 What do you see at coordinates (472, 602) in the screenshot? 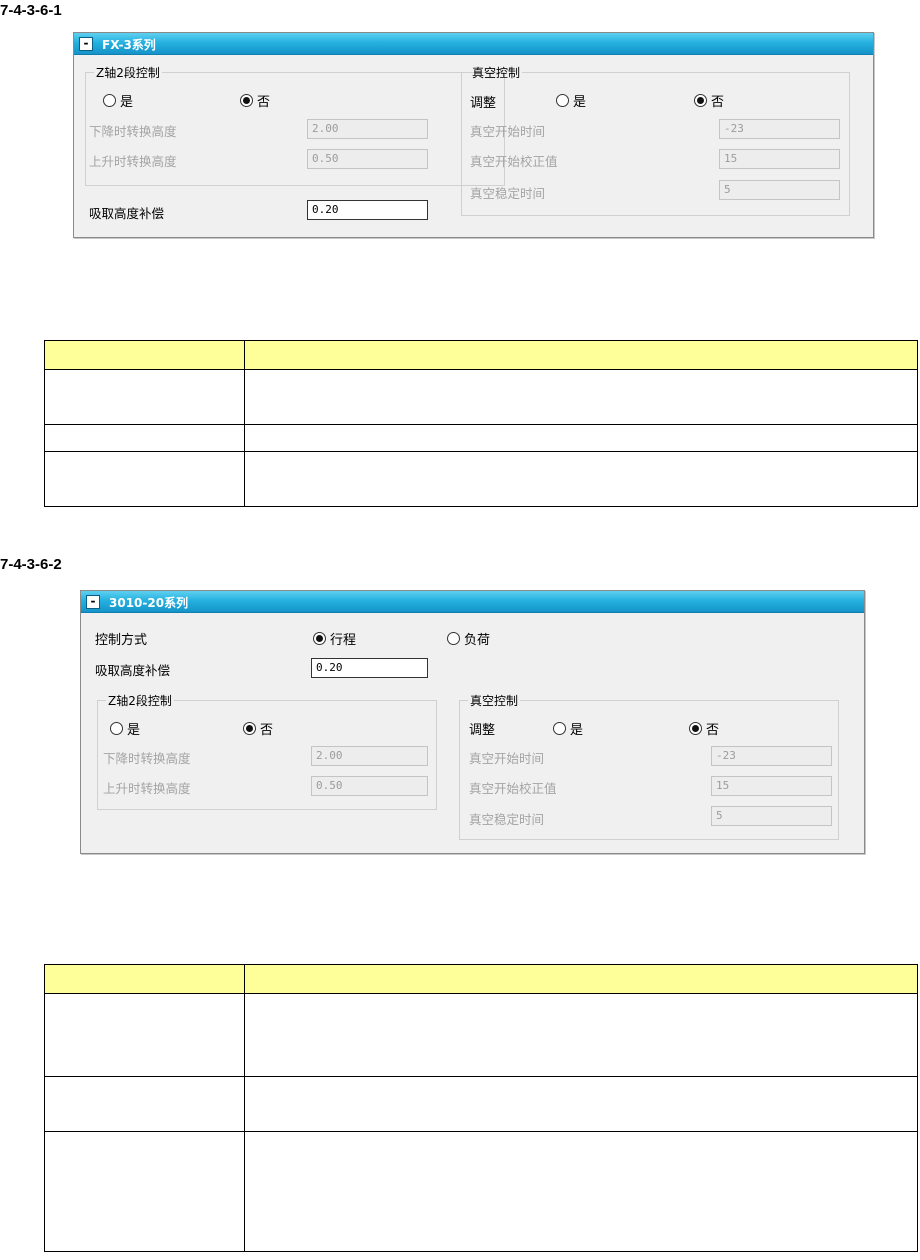
I see `panel-titlebar: - 3010-20系列` at bounding box center [472, 602].